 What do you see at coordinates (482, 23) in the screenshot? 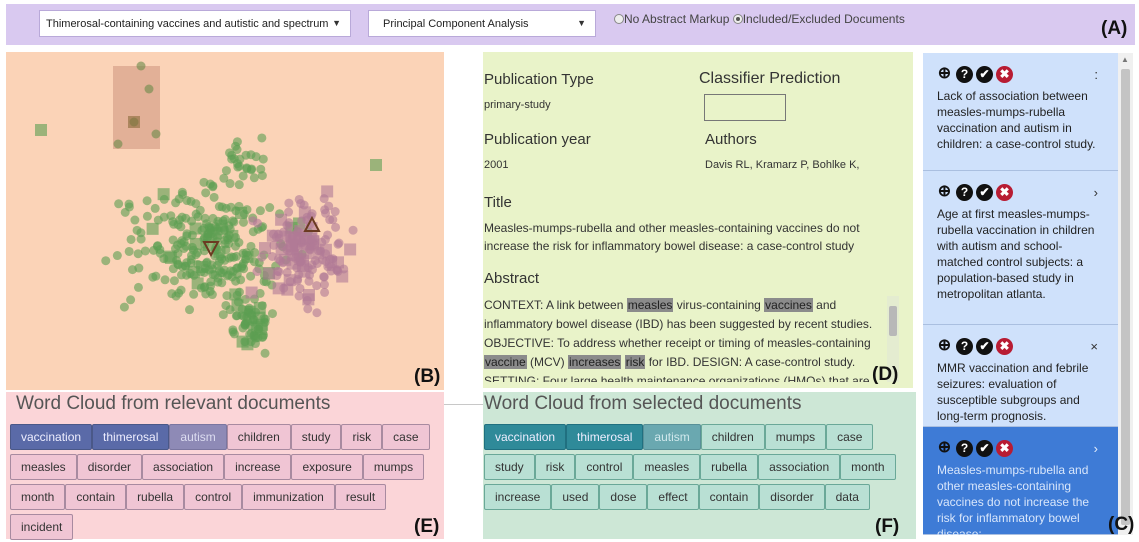
I see `projection-method-select: Principal Component Analysis ▼` at bounding box center [482, 23].